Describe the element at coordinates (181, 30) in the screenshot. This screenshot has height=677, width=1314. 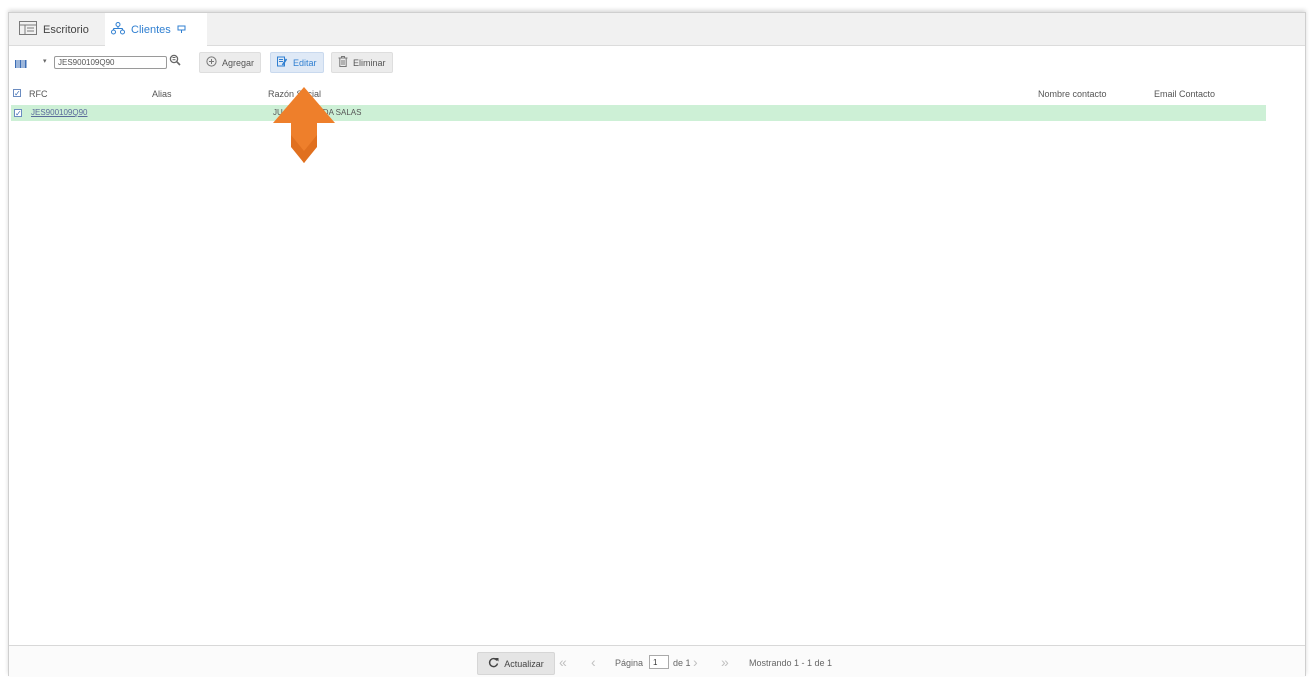
I see `pin-icon` at that location.